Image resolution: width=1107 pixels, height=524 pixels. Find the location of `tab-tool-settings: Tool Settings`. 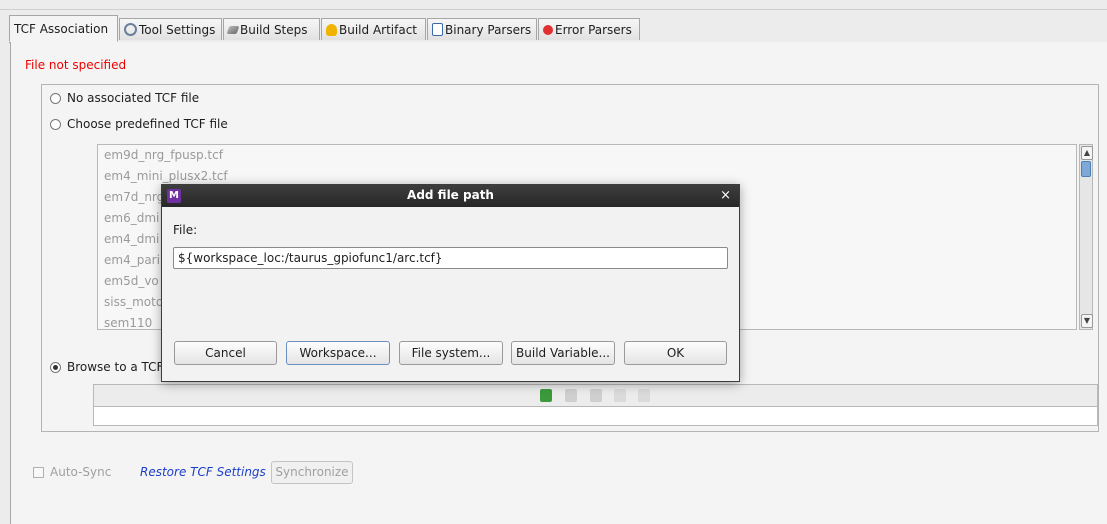

tab-tool-settings: Tool Settings is located at coordinates (170, 29).